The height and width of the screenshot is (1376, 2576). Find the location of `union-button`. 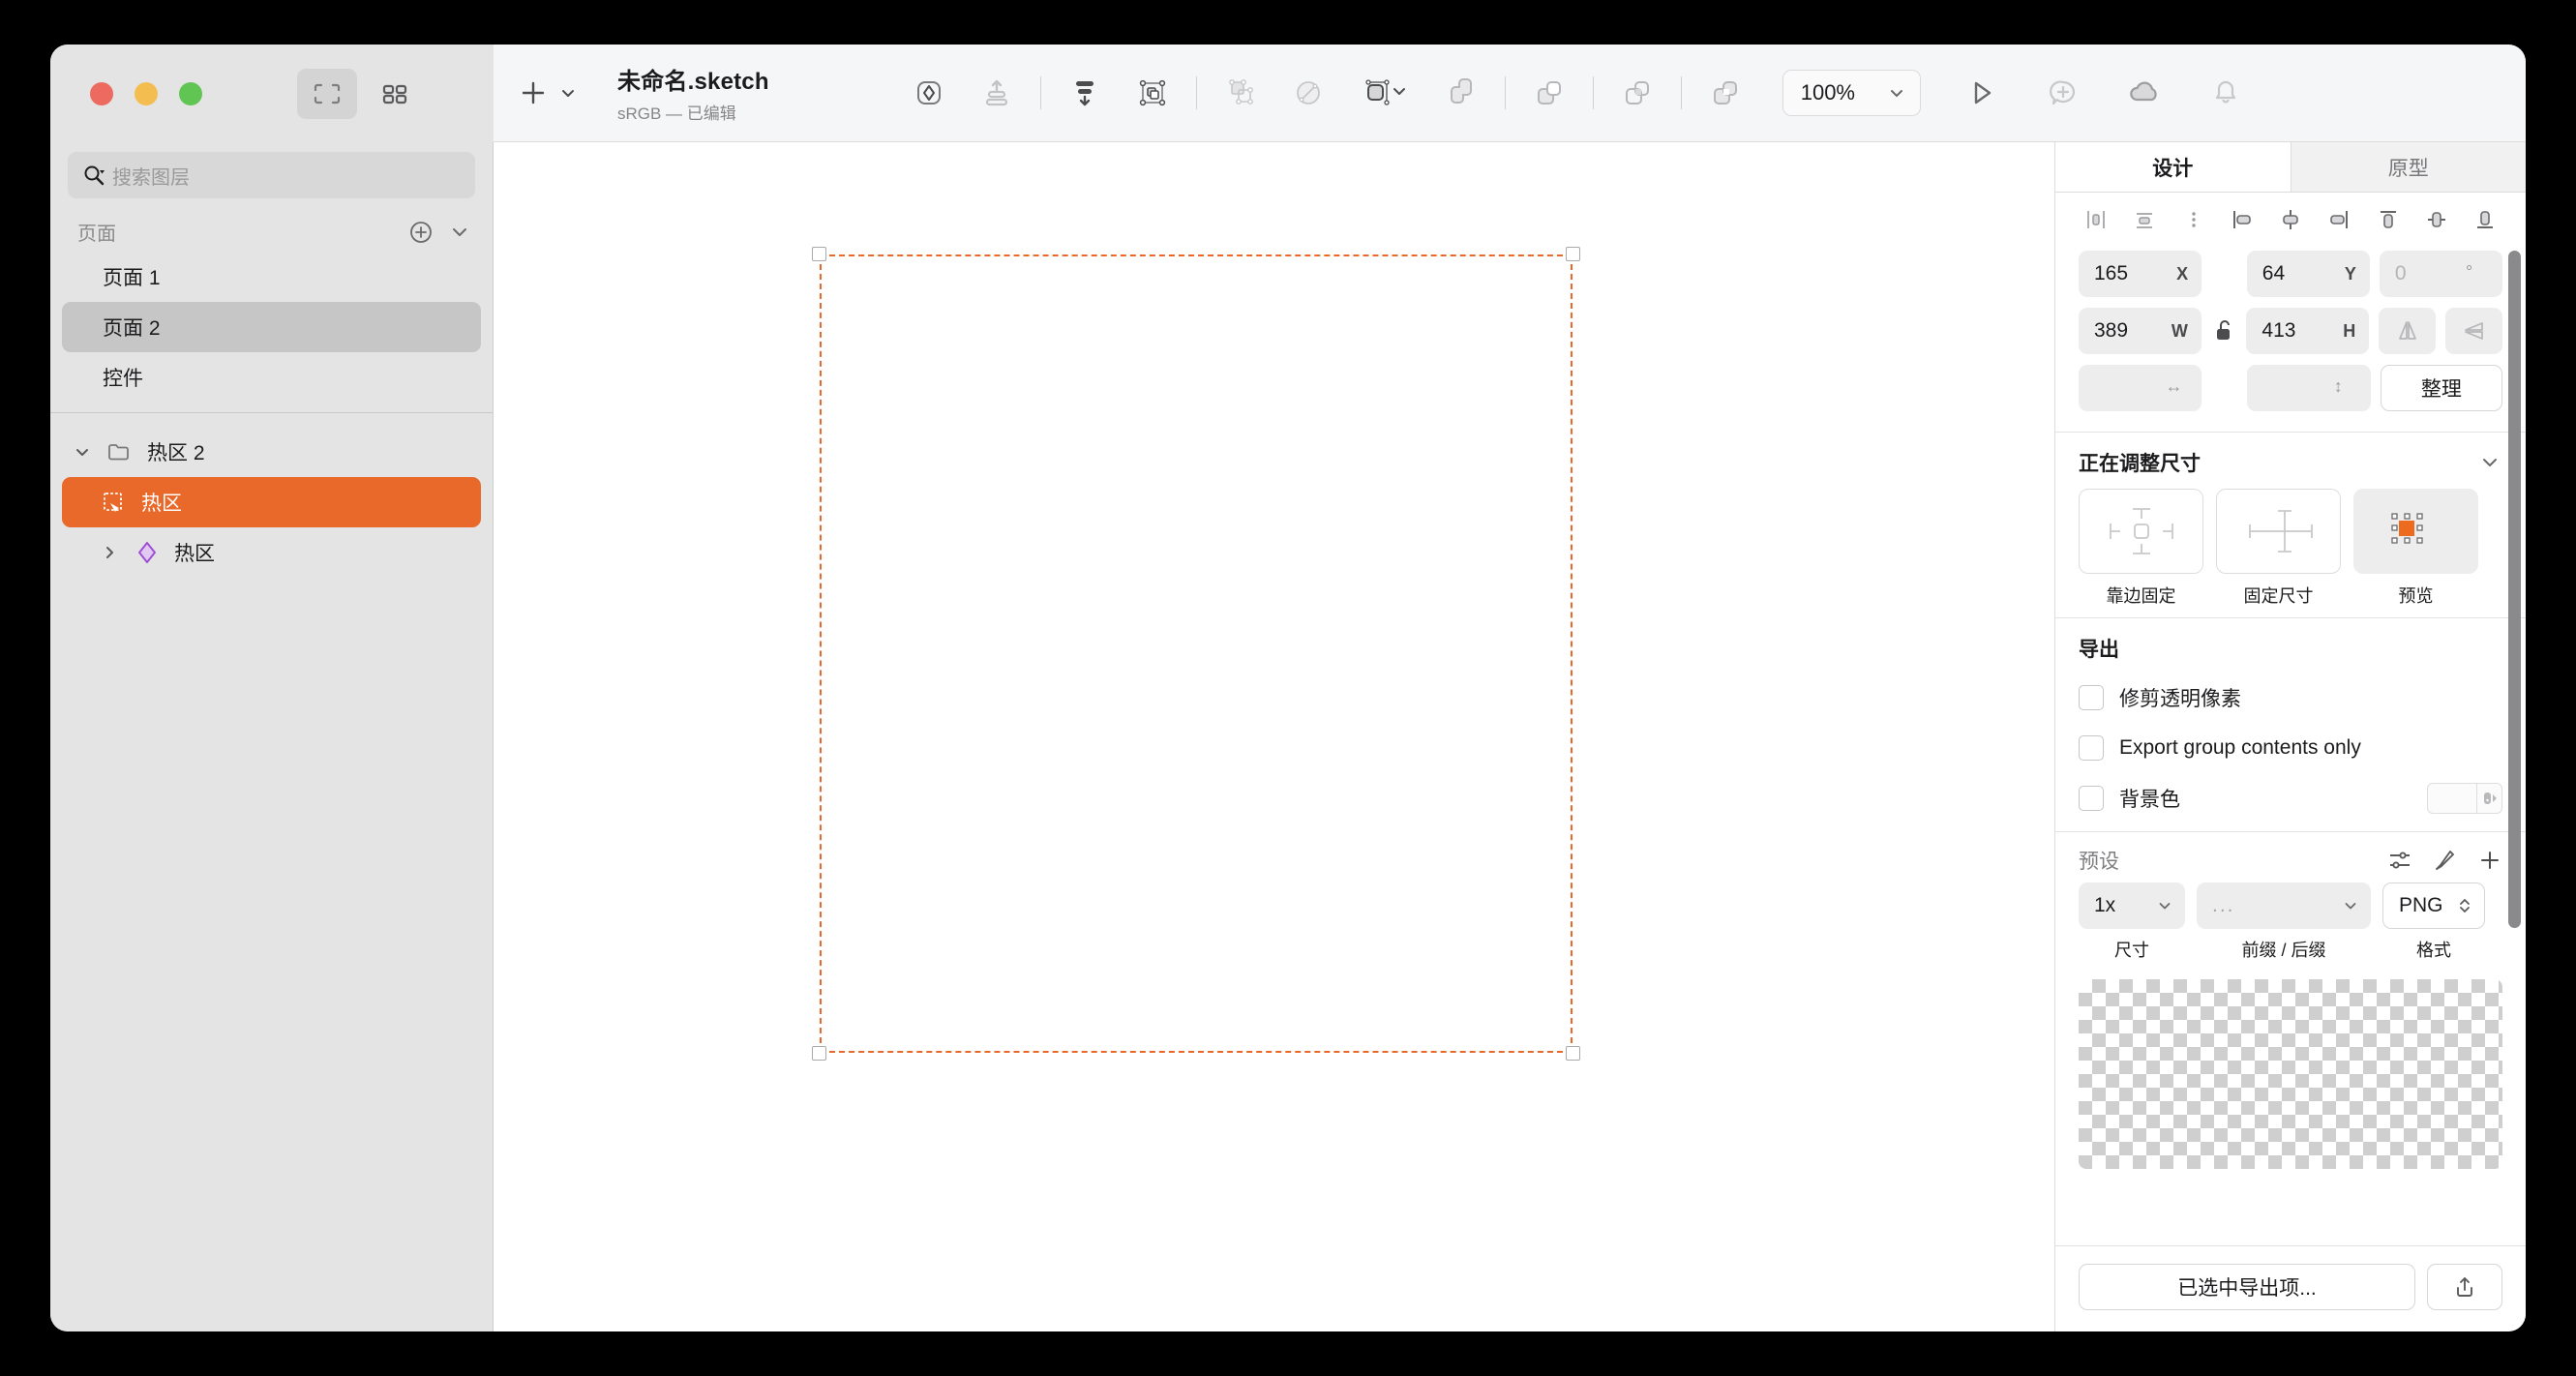

union-button is located at coordinates (1461, 93).